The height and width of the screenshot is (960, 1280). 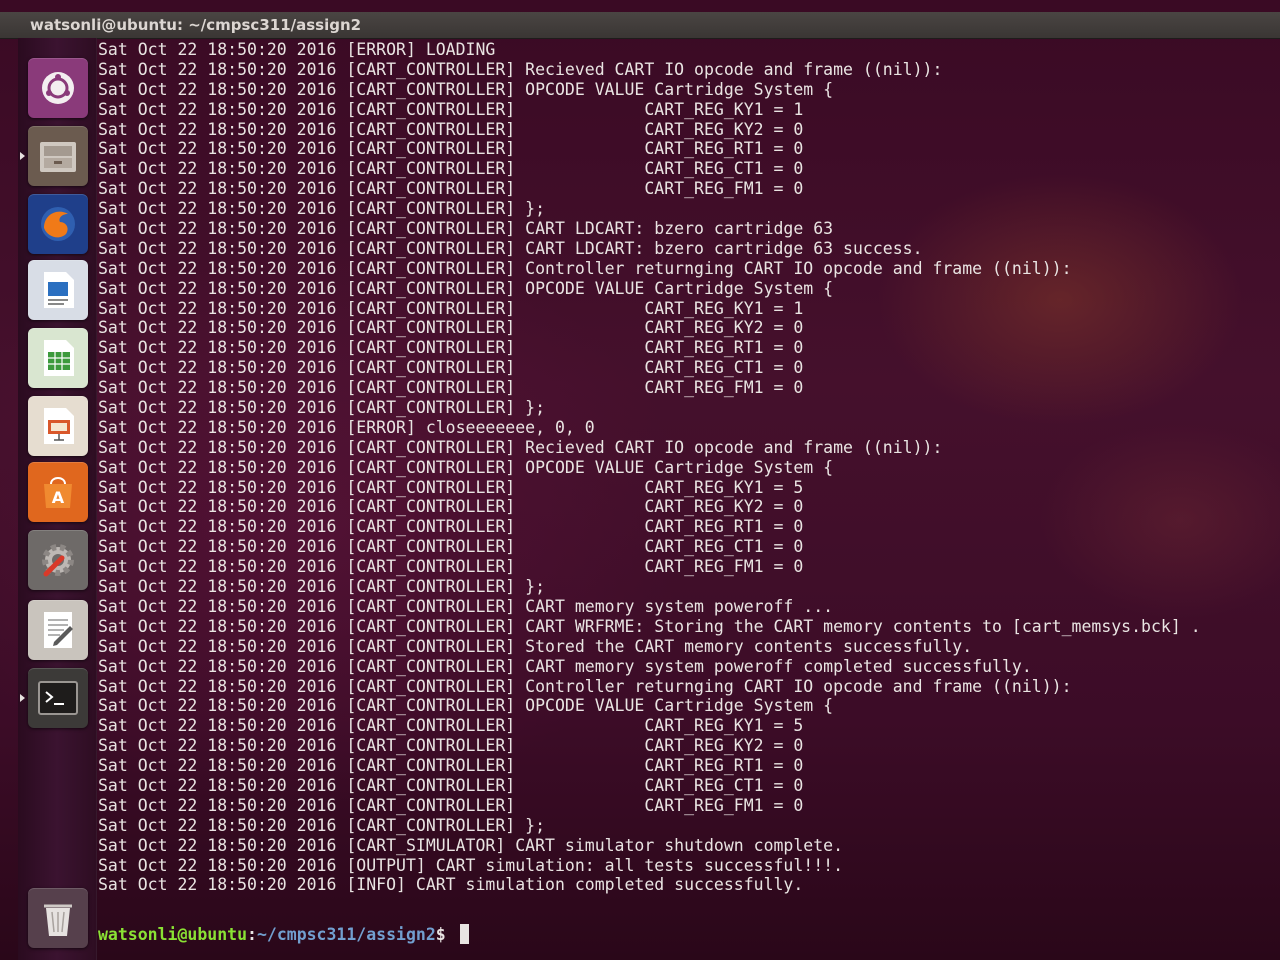 I want to click on firefox-icon, so click(x=58, y=224).